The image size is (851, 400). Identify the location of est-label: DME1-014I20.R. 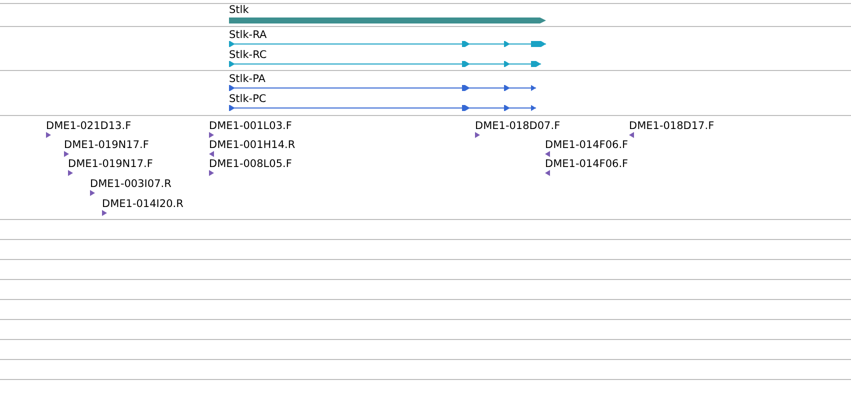
(143, 204).